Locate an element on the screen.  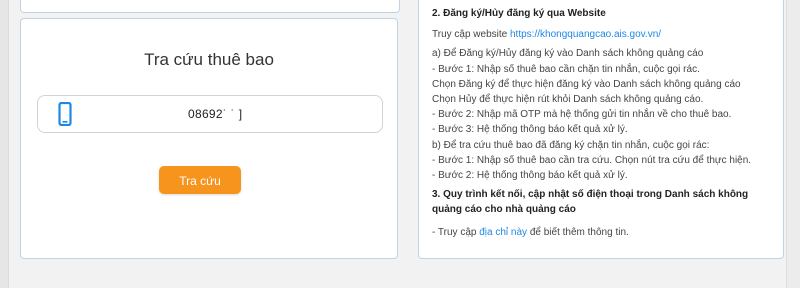
page-scrollbar is located at coordinates (793, 144).